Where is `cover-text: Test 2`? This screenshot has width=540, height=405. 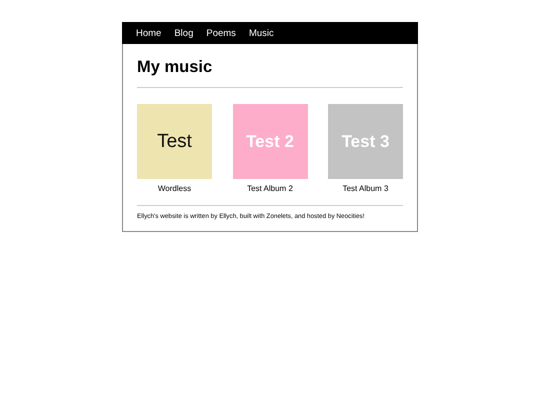 cover-text: Test 2 is located at coordinates (270, 142).